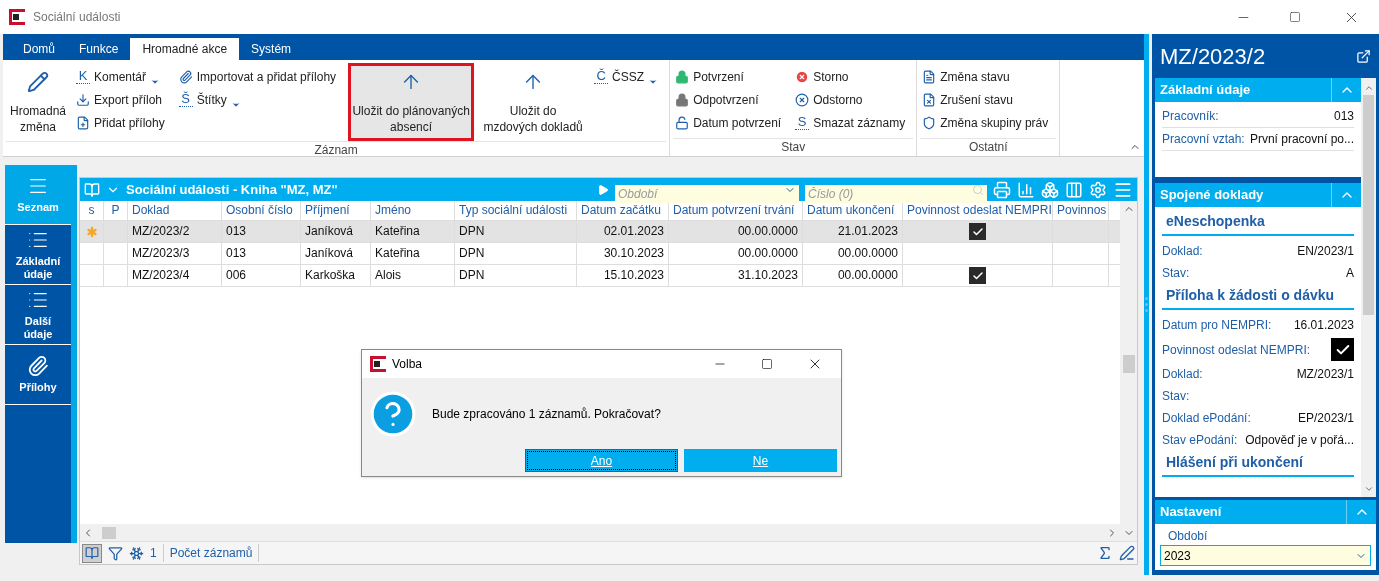 The height and width of the screenshot is (581, 1379). Describe the element at coordinates (1127, 553) in the screenshot. I see `pen-icon` at that location.